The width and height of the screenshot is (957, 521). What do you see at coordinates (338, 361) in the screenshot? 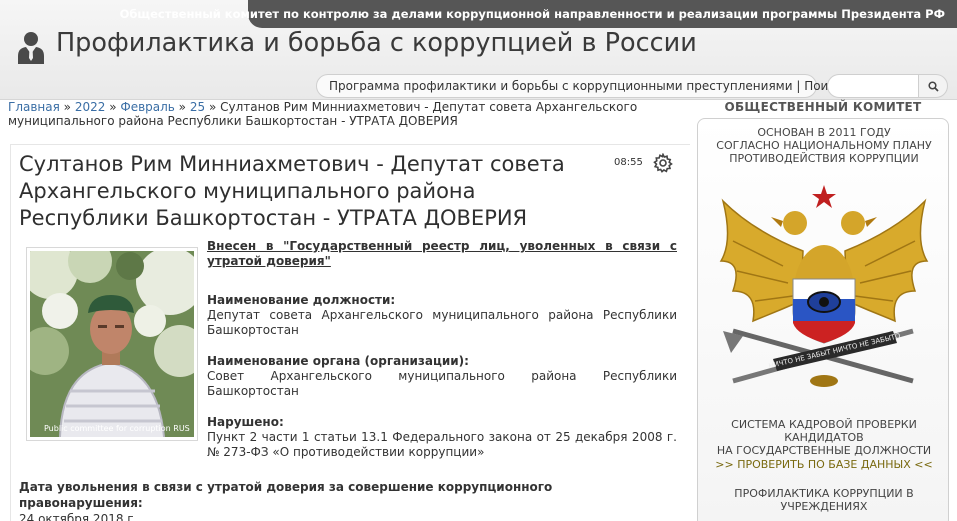
I see `org-label: Наименование органа (организации):` at bounding box center [338, 361].